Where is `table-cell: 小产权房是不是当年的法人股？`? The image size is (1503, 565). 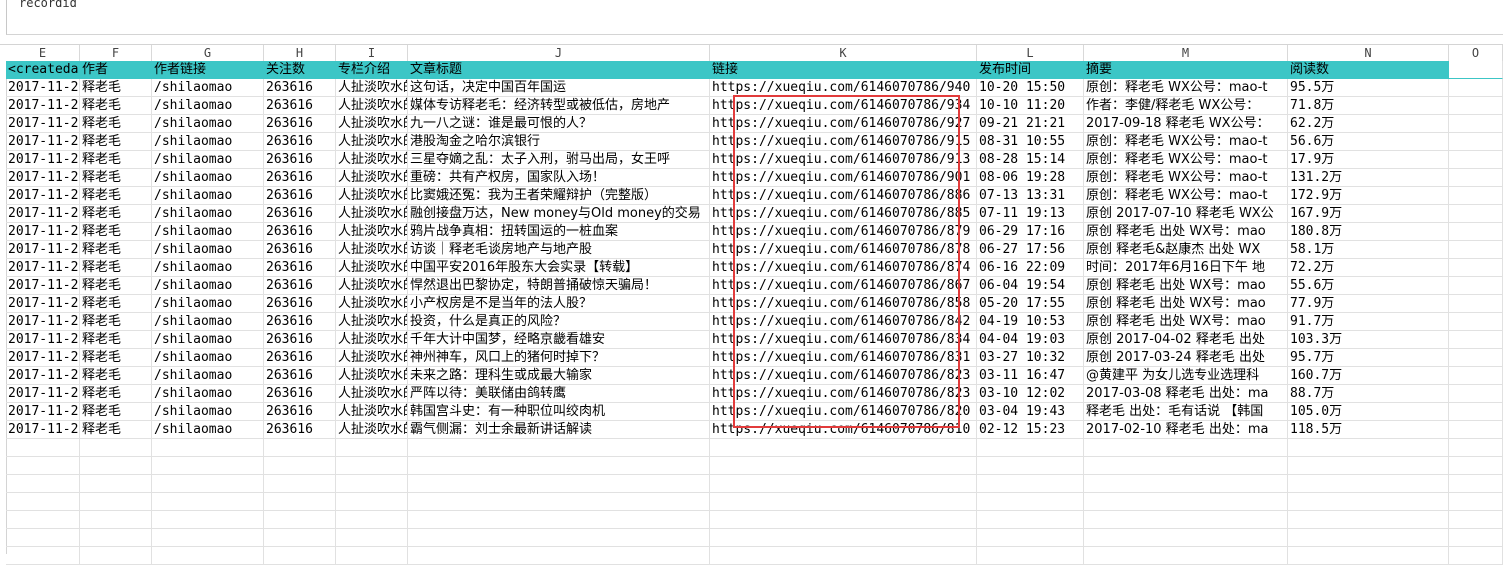 table-cell: 小产权房是不是当年的法人股？ is located at coordinates (559, 304).